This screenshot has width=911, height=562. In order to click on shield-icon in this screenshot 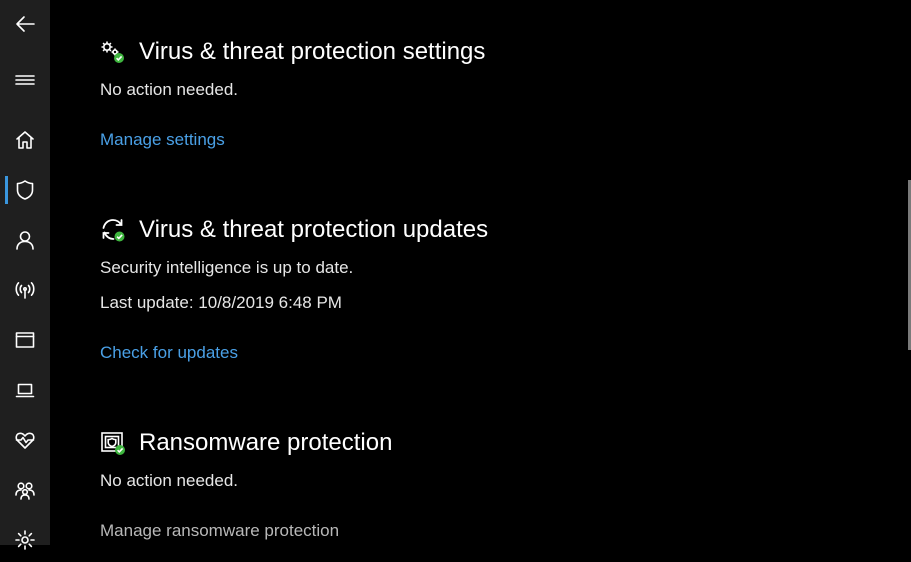, I will do `click(25, 190)`.